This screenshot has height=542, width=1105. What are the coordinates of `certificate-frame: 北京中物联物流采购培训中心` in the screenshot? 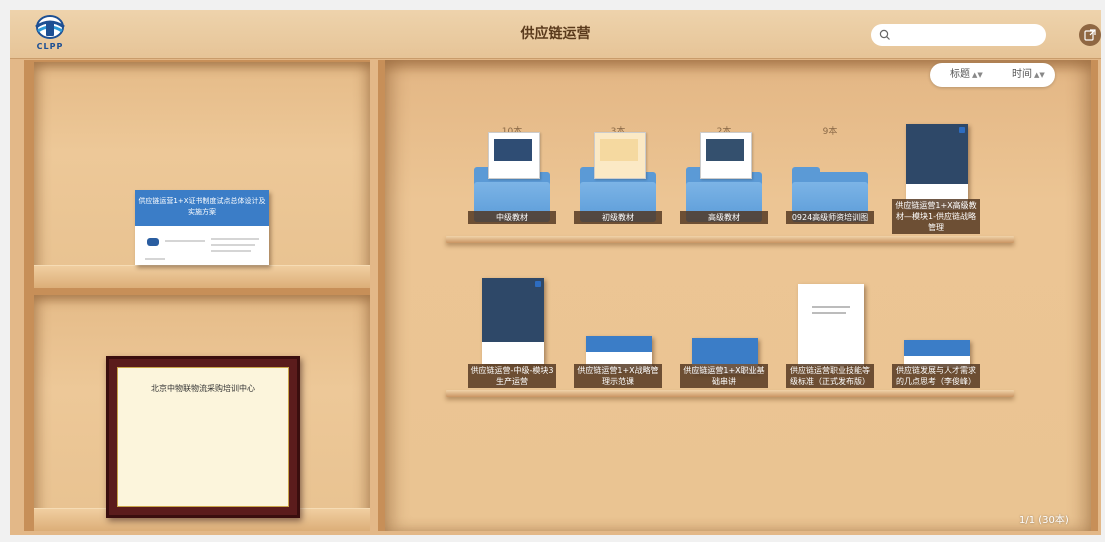 It's located at (203, 437).